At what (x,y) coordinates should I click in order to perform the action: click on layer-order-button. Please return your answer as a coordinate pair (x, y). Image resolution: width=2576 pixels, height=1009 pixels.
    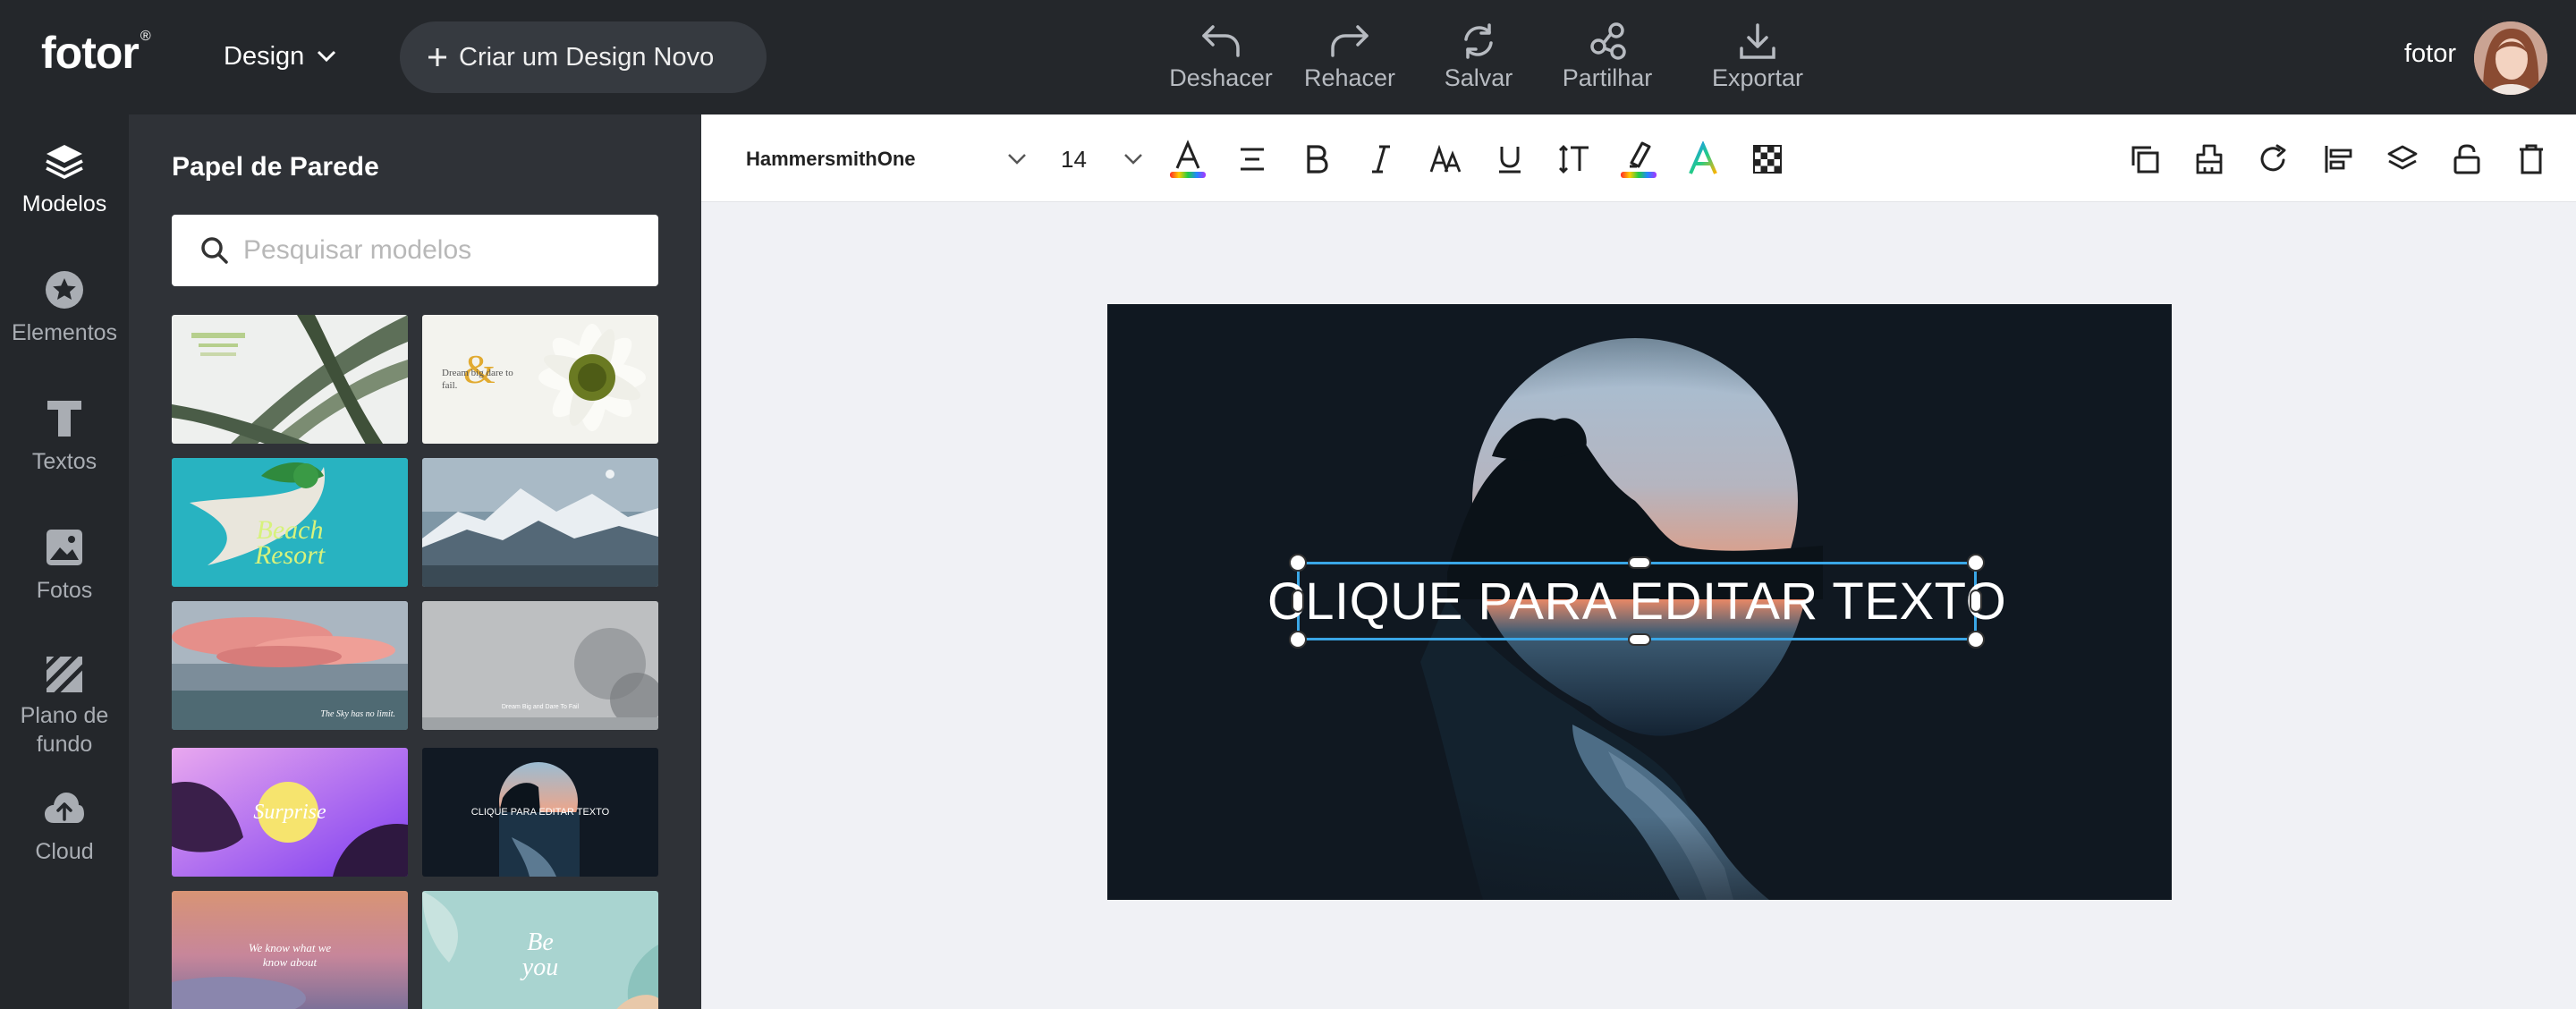
    Looking at the image, I should click on (2402, 159).